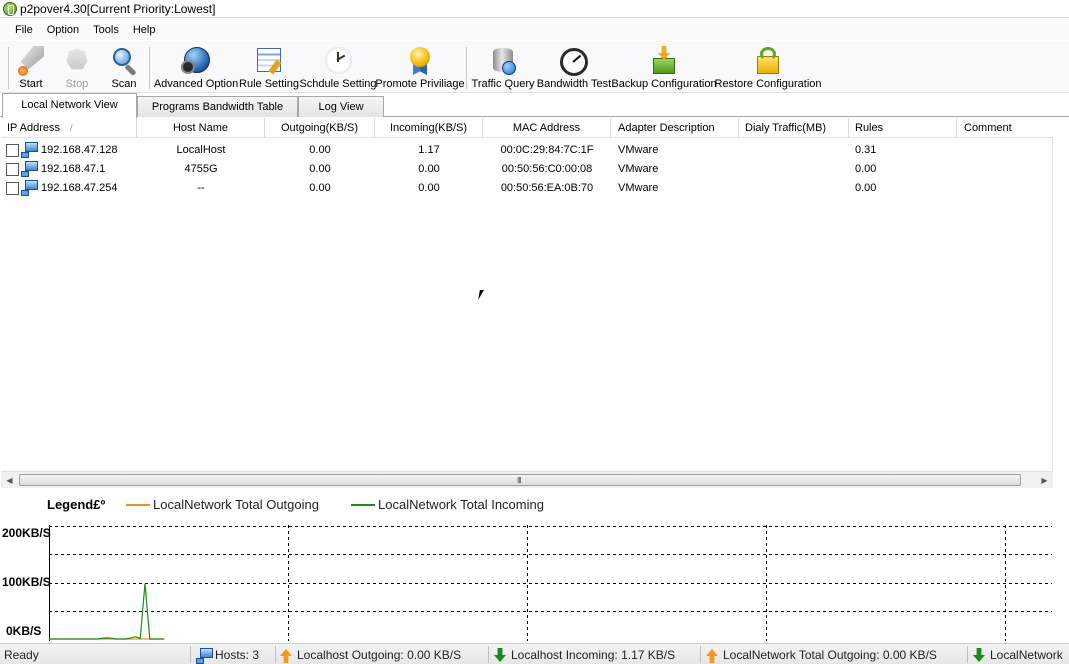  What do you see at coordinates (338, 67) in the screenshot?
I see `schedule-setting-button: Schdule Setting` at bounding box center [338, 67].